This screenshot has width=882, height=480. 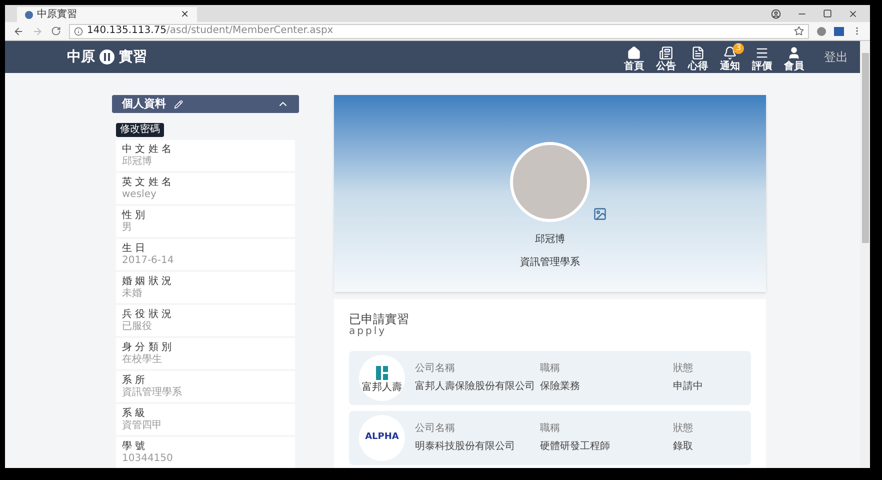 I want to click on position-title: 保險業務, so click(x=560, y=387).